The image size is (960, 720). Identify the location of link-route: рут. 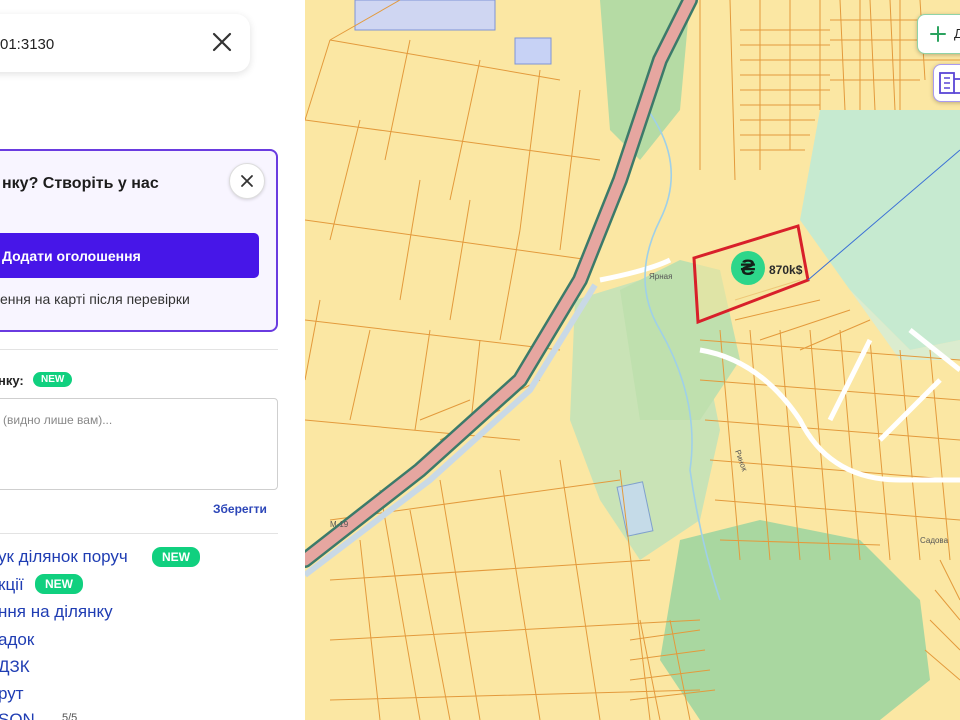
(12, 694).